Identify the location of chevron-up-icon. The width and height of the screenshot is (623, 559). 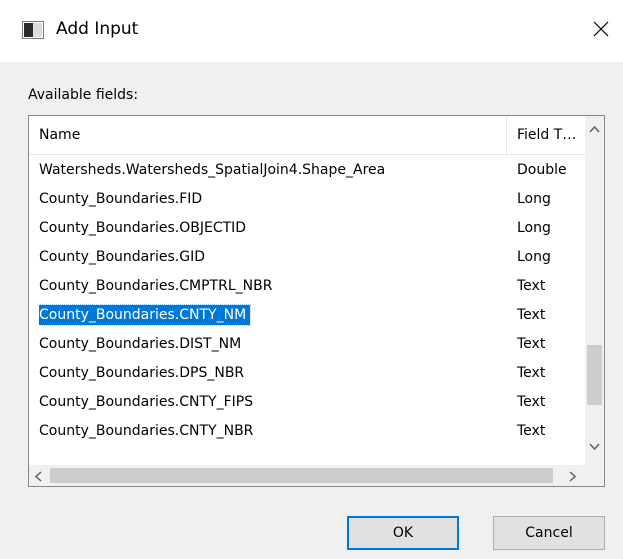
(594, 129).